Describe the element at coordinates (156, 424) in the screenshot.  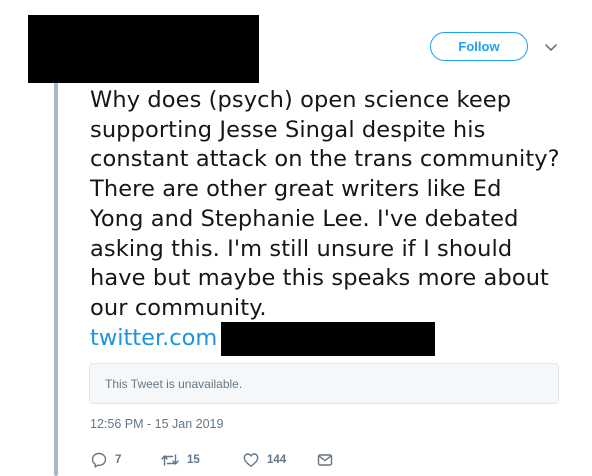
I see `tweet-timestamp: 12:56 PM - 15 Jan 2019` at that location.